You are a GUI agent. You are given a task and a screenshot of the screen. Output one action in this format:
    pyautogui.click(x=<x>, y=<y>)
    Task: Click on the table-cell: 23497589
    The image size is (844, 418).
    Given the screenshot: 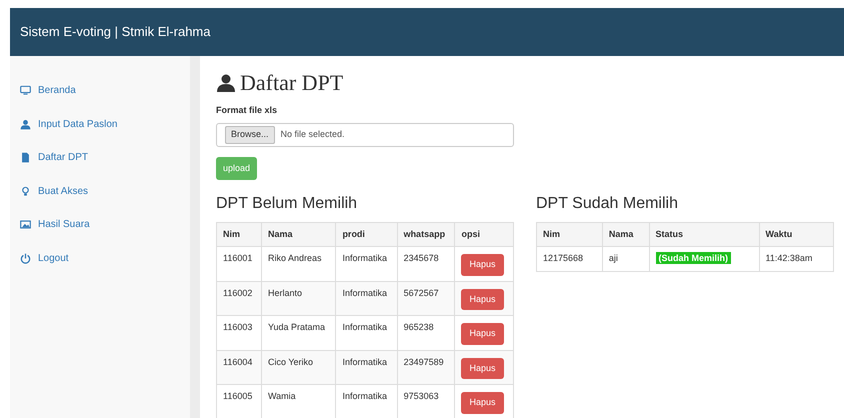 What is the action you would take?
    pyautogui.click(x=426, y=367)
    